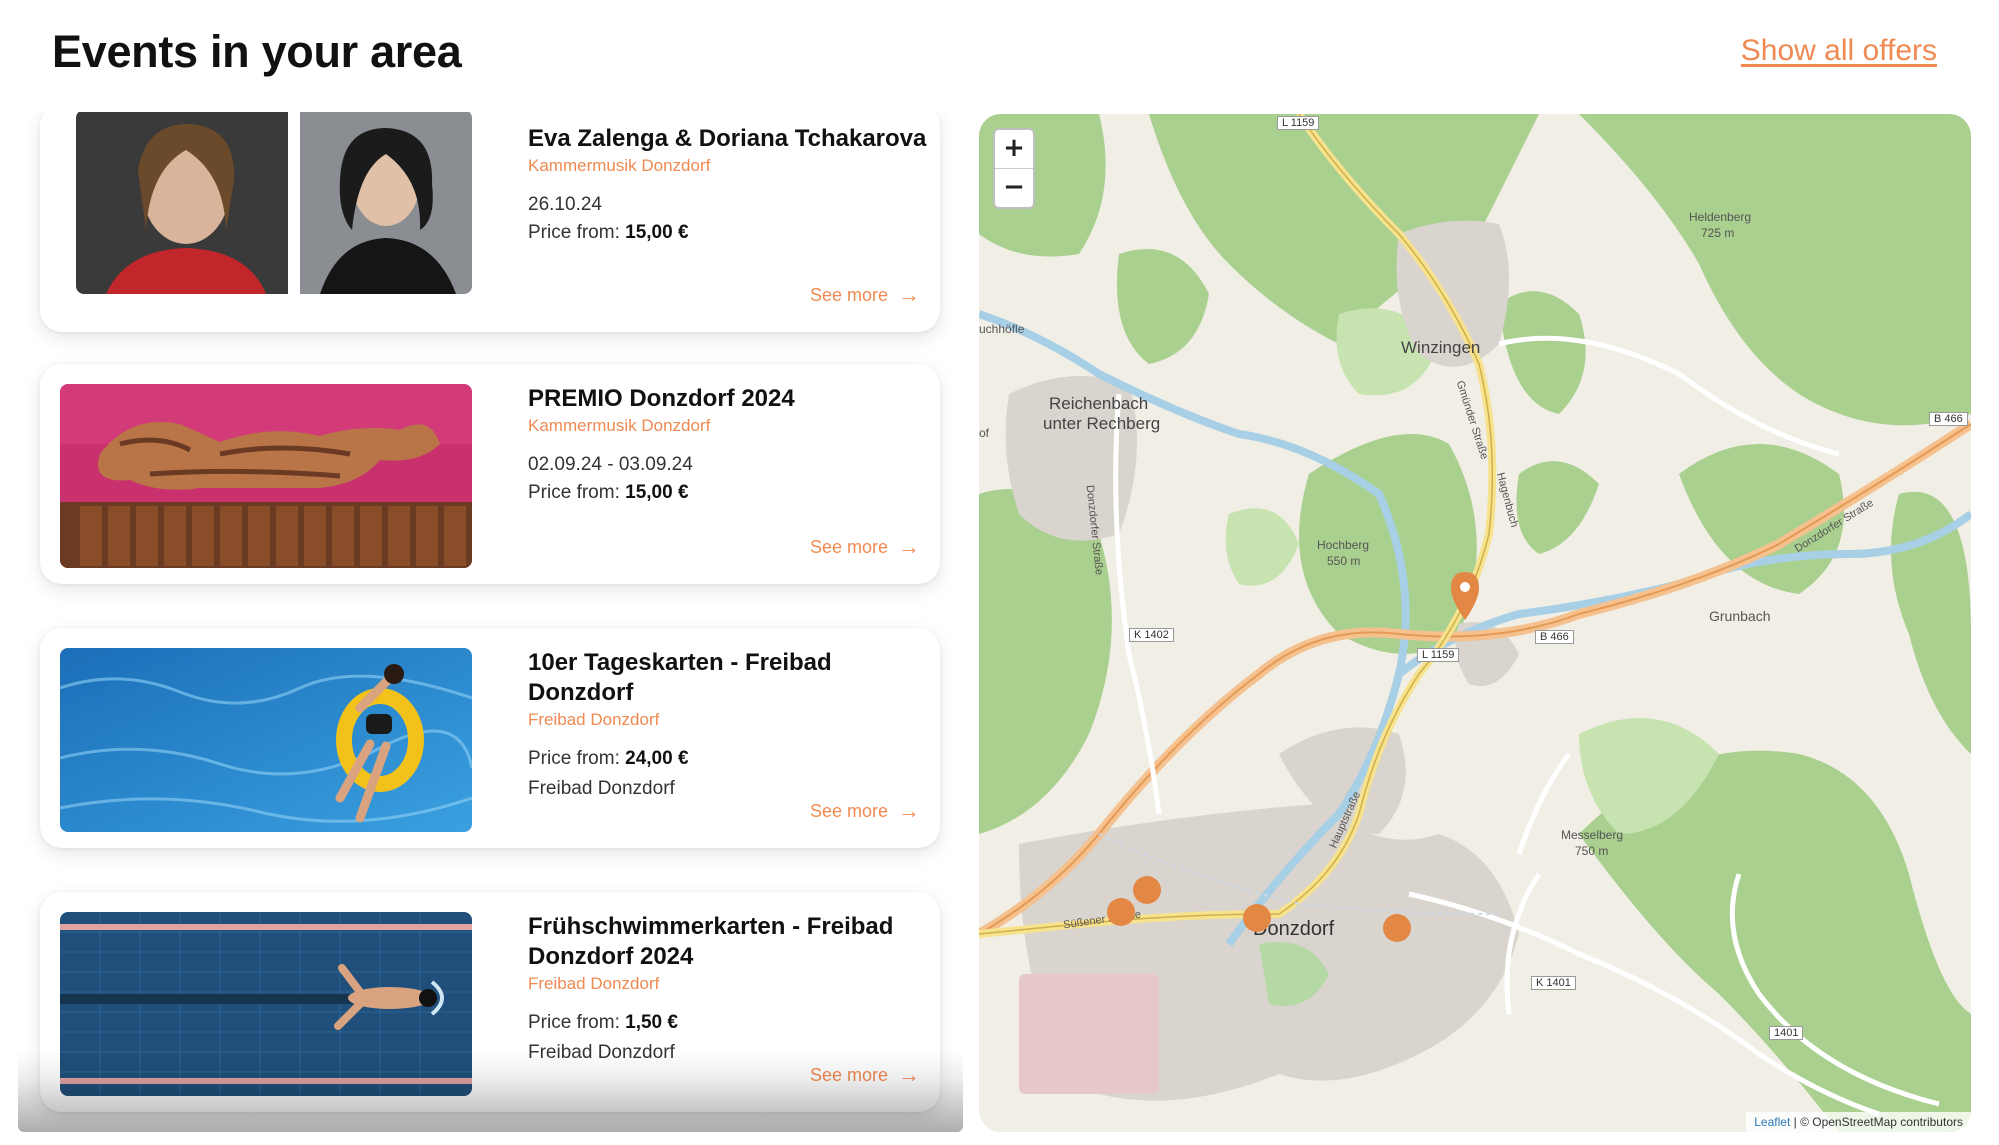  Describe the element at coordinates (1592, 851) in the screenshot. I see `place-label: 750 m` at that location.